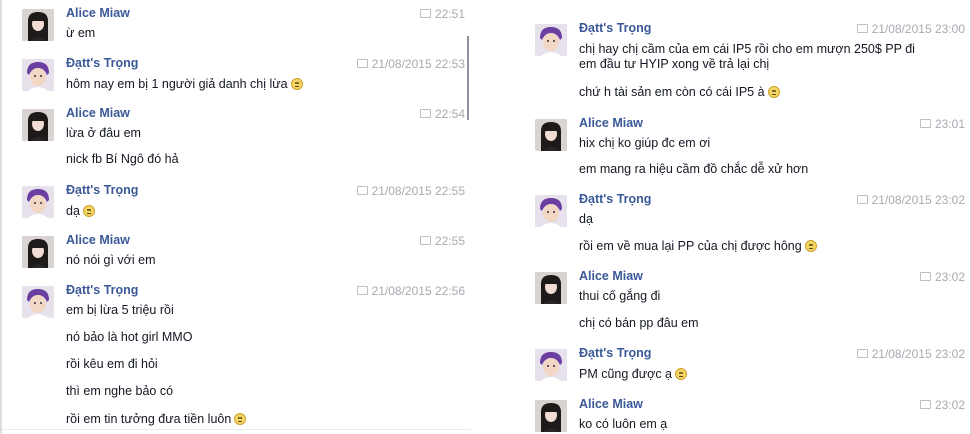 Image resolution: width=971 pixels, height=434 pixels. Describe the element at coordinates (236, 247) in the screenshot. I see `message-group: Alice Miaw 22:55` at that location.